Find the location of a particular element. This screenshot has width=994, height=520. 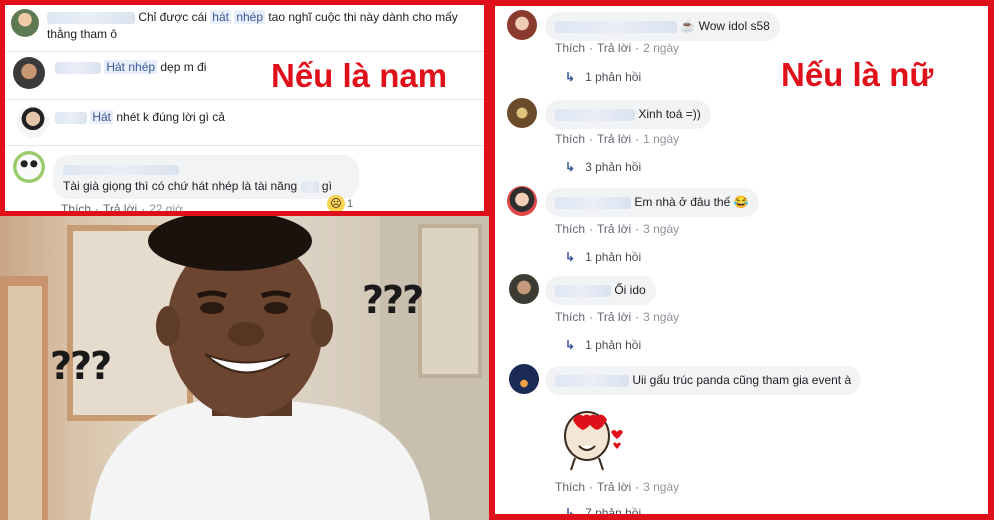

panda-heart-eyes-sticker is located at coordinates (593, 441).